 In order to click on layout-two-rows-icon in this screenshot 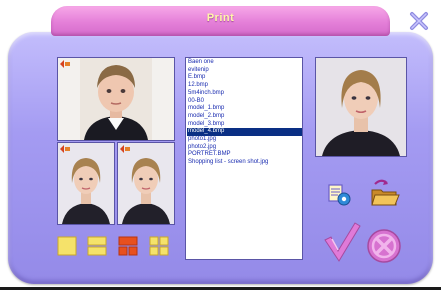, I will do `click(97, 246)`.